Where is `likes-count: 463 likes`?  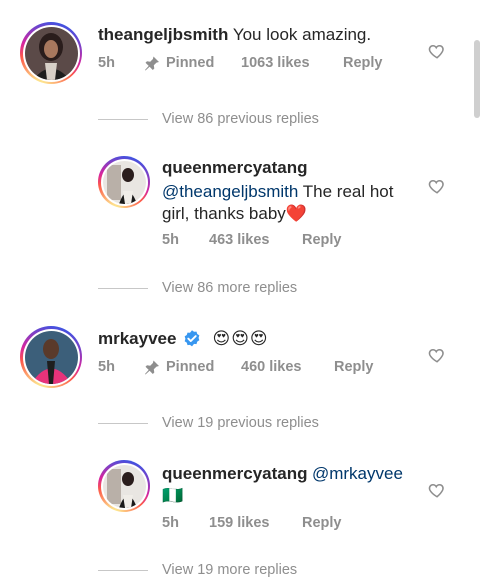 likes-count: 463 likes is located at coordinates (239, 240).